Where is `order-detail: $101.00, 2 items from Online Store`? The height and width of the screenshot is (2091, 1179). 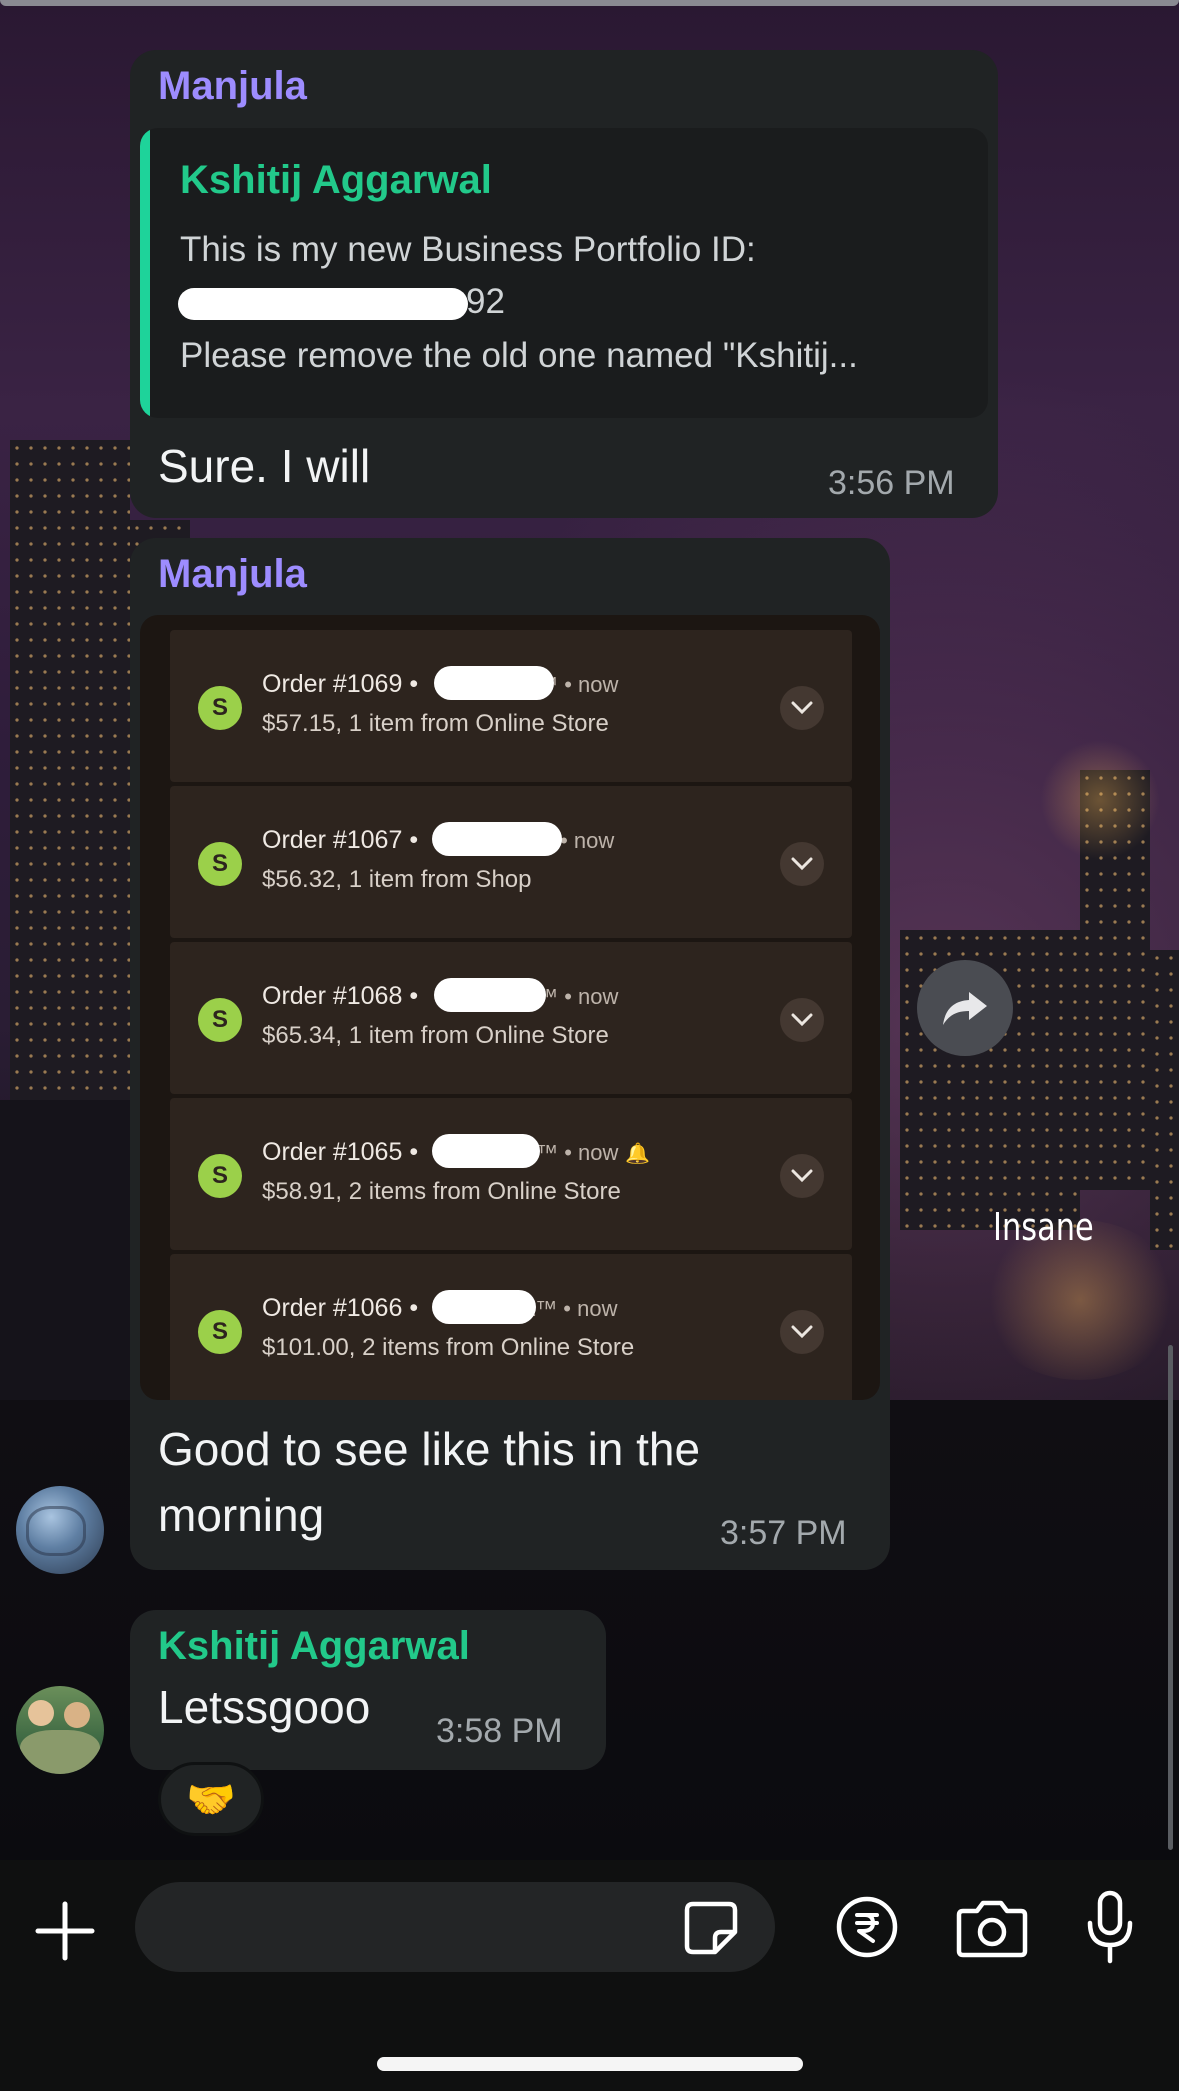 order-detail: $101.00, 2 items from Online Store is located at coordinates (448, 1347).